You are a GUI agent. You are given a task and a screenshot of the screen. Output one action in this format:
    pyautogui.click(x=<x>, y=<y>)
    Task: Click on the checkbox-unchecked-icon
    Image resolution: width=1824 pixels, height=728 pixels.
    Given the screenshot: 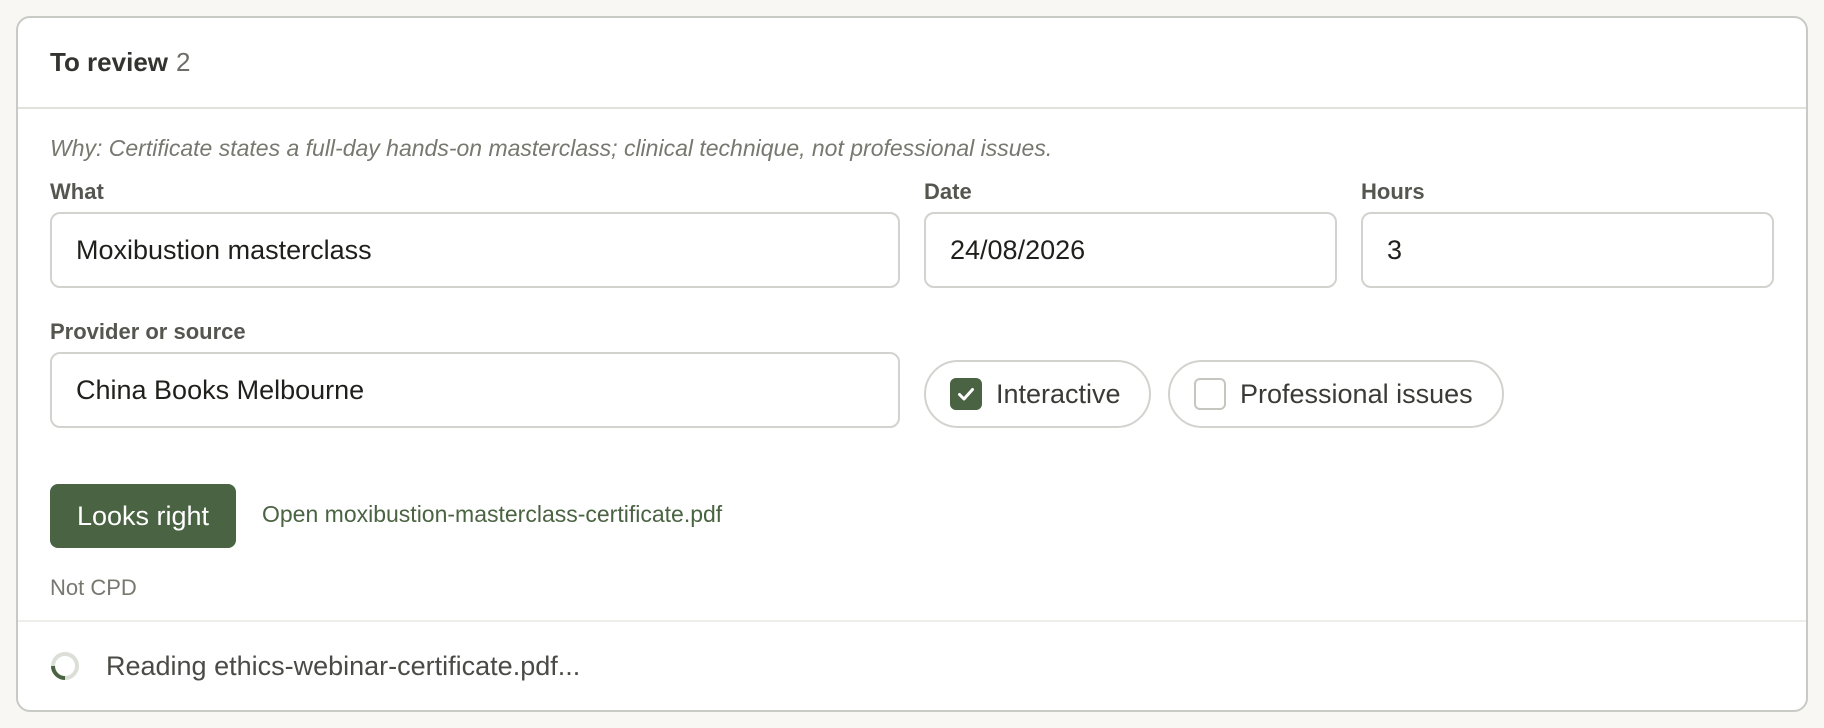 What is the action you would take?
    pyautogui.click(x=1210, y=394)
    